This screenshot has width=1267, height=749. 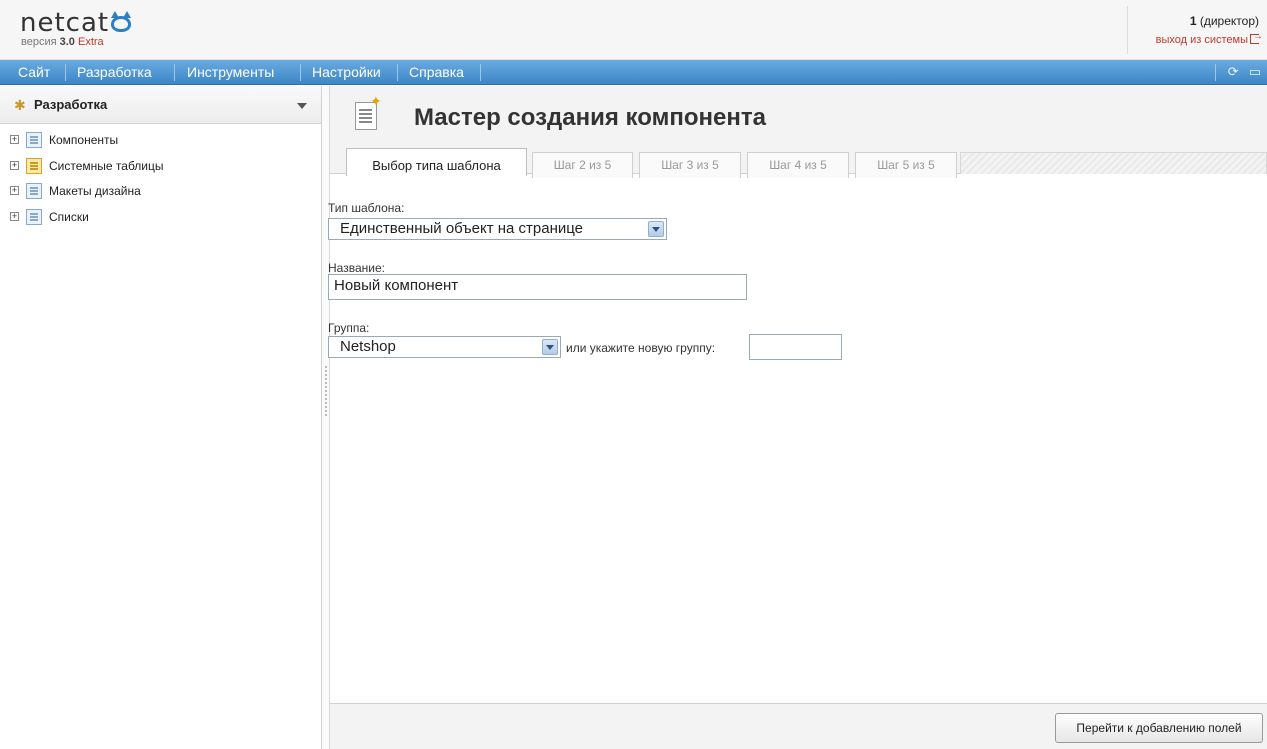 I want to click on logout-label: выход из системы, so click(x=1201, y=40).